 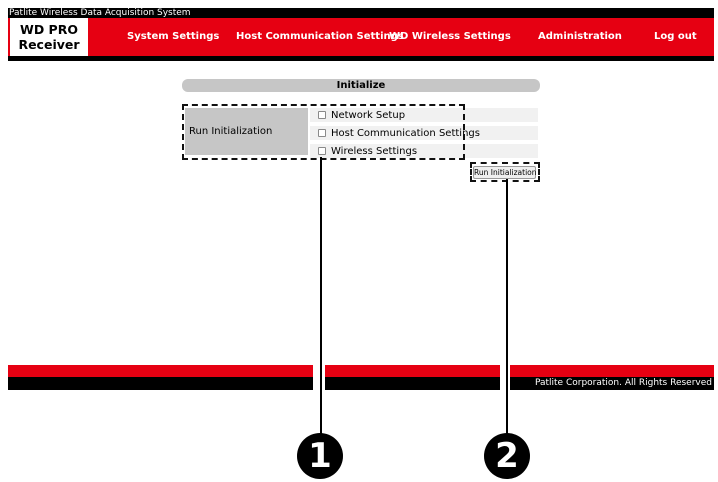 I want to click on option-network-setup: Network Setup, so click(x=361, y=115).